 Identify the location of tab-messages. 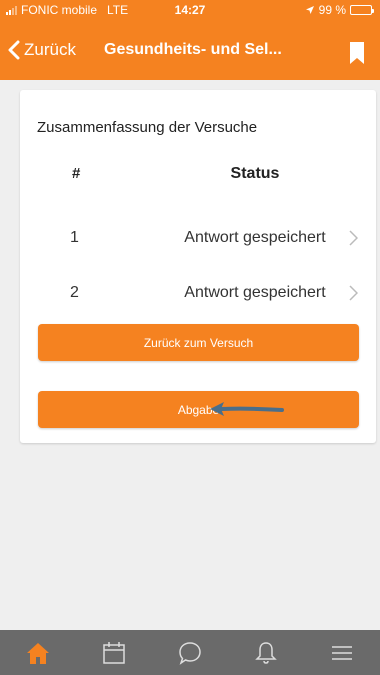
(190, 652).